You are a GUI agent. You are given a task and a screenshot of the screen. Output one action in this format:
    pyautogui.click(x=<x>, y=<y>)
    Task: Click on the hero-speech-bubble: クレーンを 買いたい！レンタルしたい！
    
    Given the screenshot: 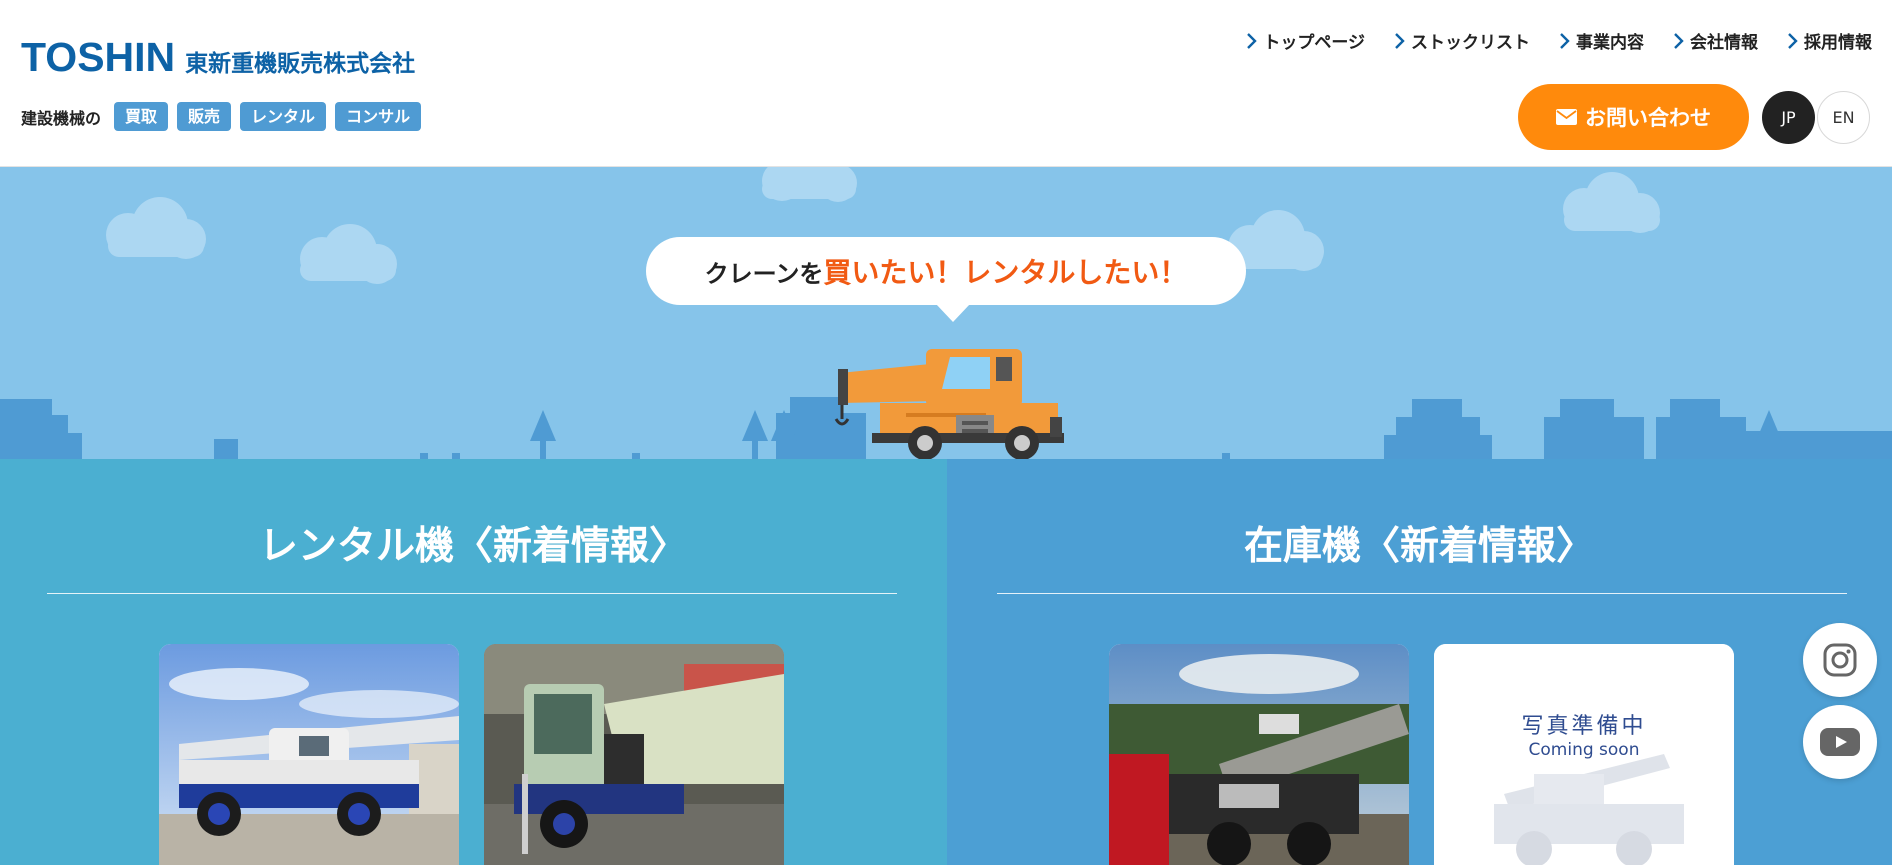 What is the action you would take?
    pyautogui.click(x=946, y=279)
    